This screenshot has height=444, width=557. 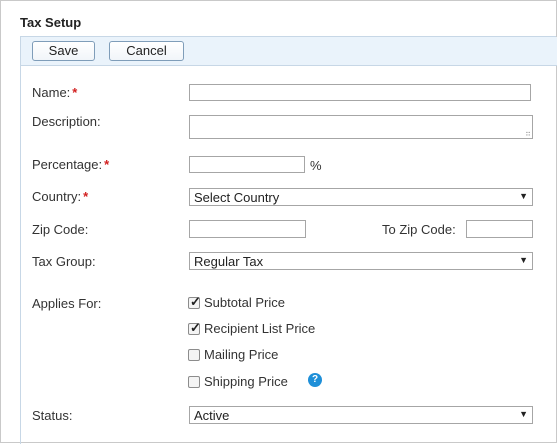 I want to click on applies-for-label: Applies For:, so click(x=67, y=303).